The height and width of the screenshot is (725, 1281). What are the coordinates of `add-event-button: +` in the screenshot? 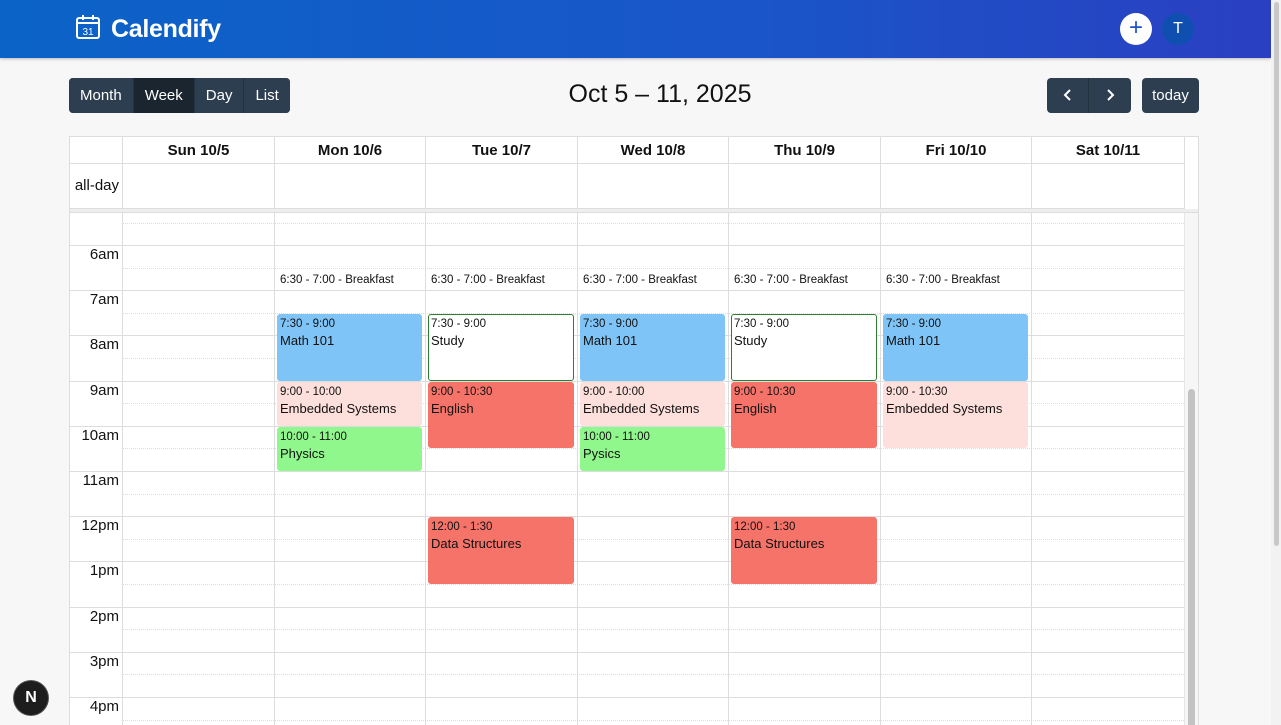 It's located at (1136, 29).